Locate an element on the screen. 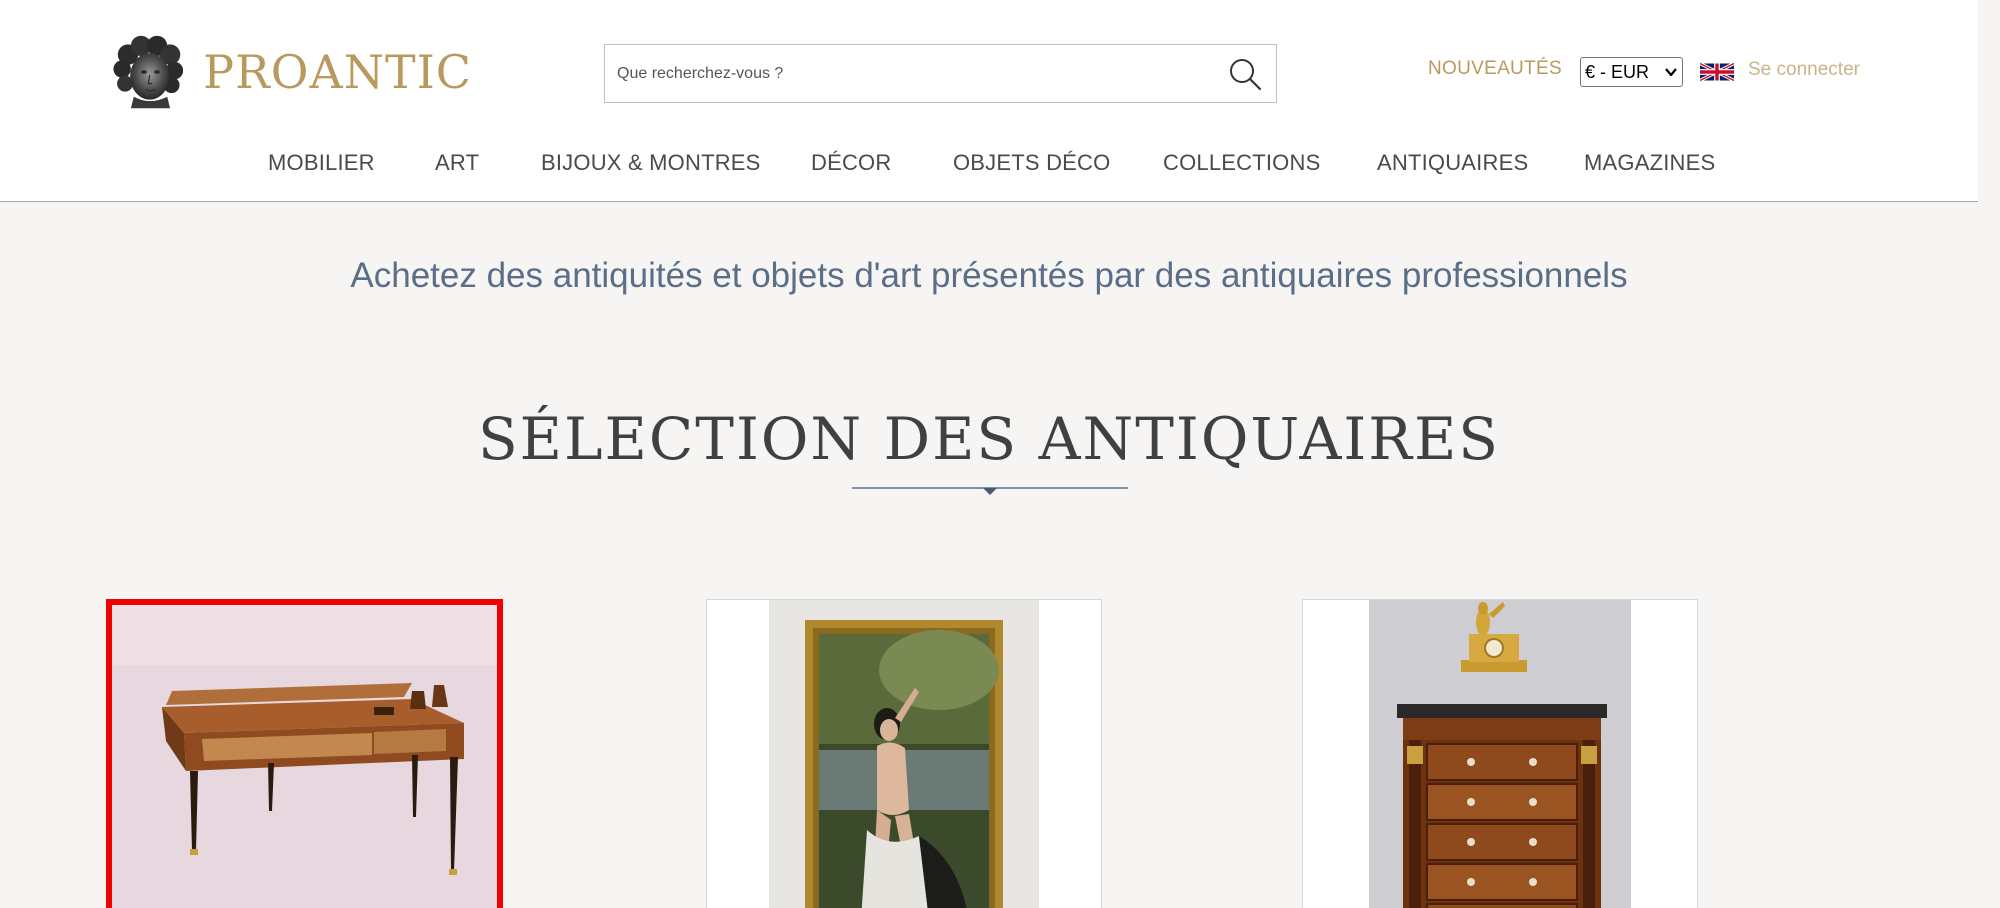 The height and width of the screenshot is (908, 2000). search-box is located at coordinates (940, 73).